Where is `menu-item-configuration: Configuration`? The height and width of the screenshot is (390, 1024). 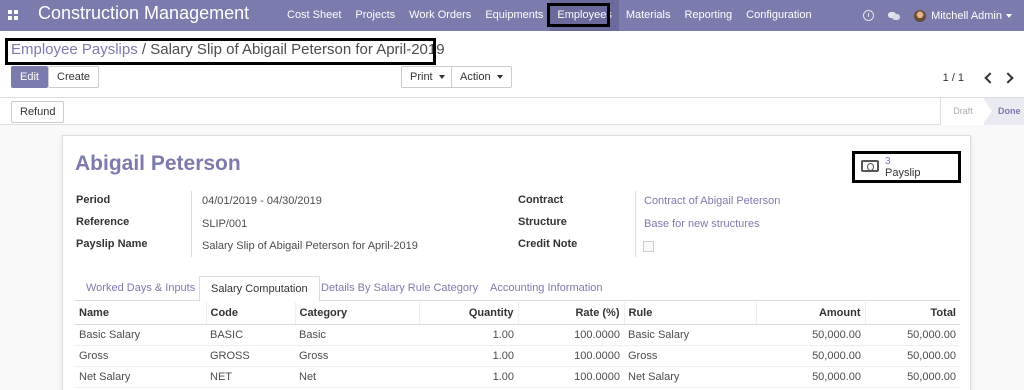
menu-item-configuration: Configuration is located at coordinates (778, 15).